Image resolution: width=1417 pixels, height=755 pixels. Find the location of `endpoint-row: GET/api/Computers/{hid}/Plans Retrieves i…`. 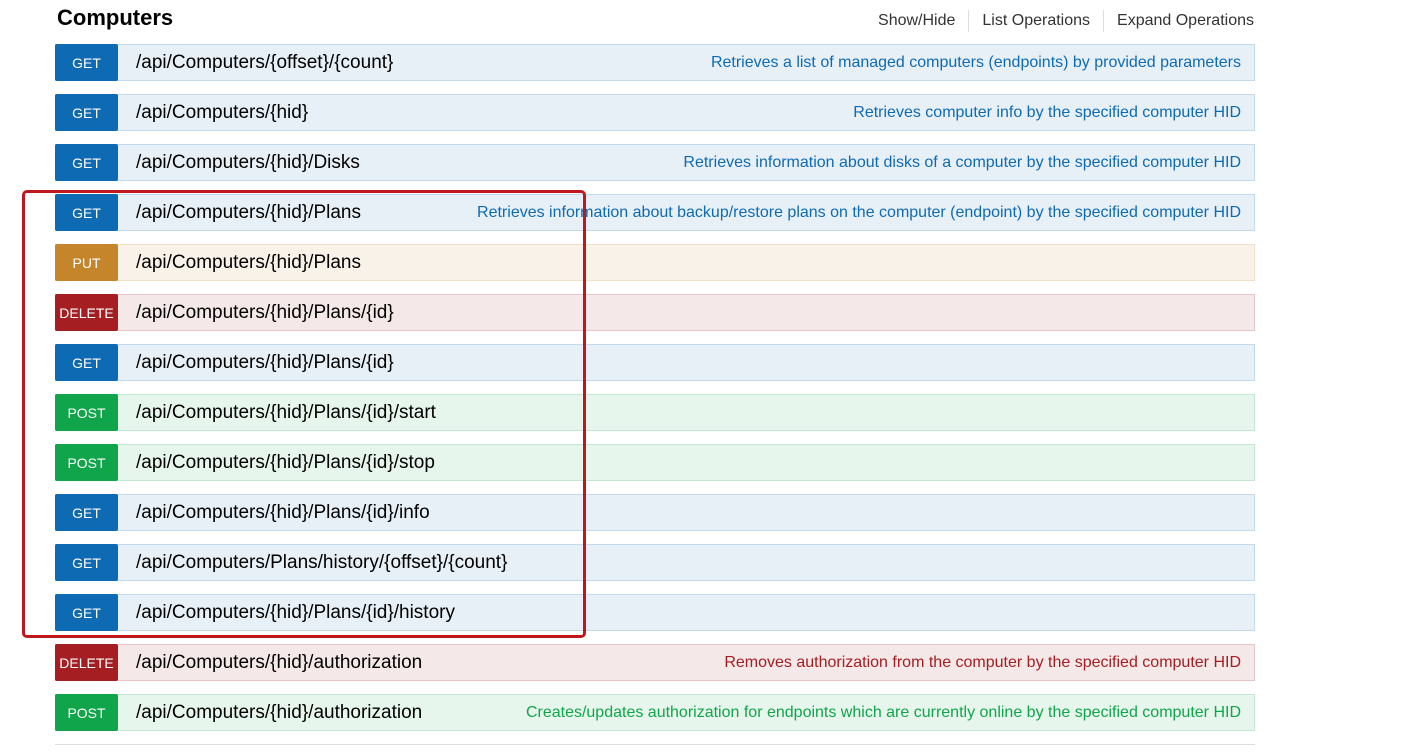

endpoint-row: GET/api/Computers/{hid}/Plans Retrieves i… is located at coordinates (655, 212).